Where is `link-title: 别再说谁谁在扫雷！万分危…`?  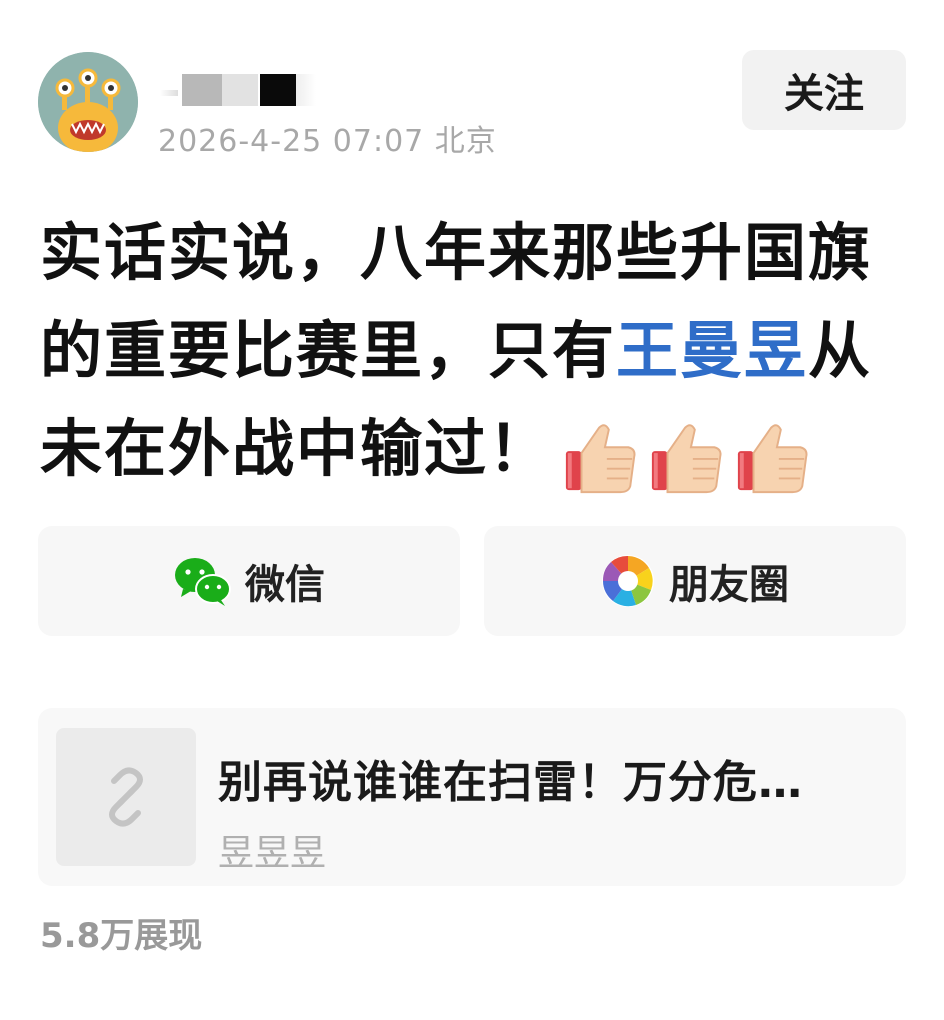 link-title: 别再说谁谁在扫雷！万分危… is located at coordinates (510, 782).